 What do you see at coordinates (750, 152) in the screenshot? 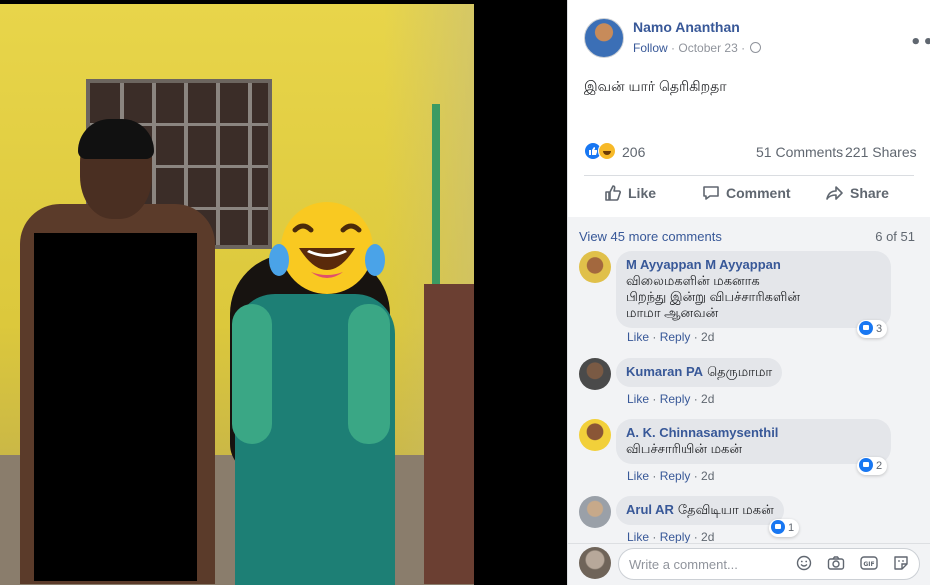
I see `reaction-summary: 206 51 Comments 221 Shares` at bounding box center [750, 152].